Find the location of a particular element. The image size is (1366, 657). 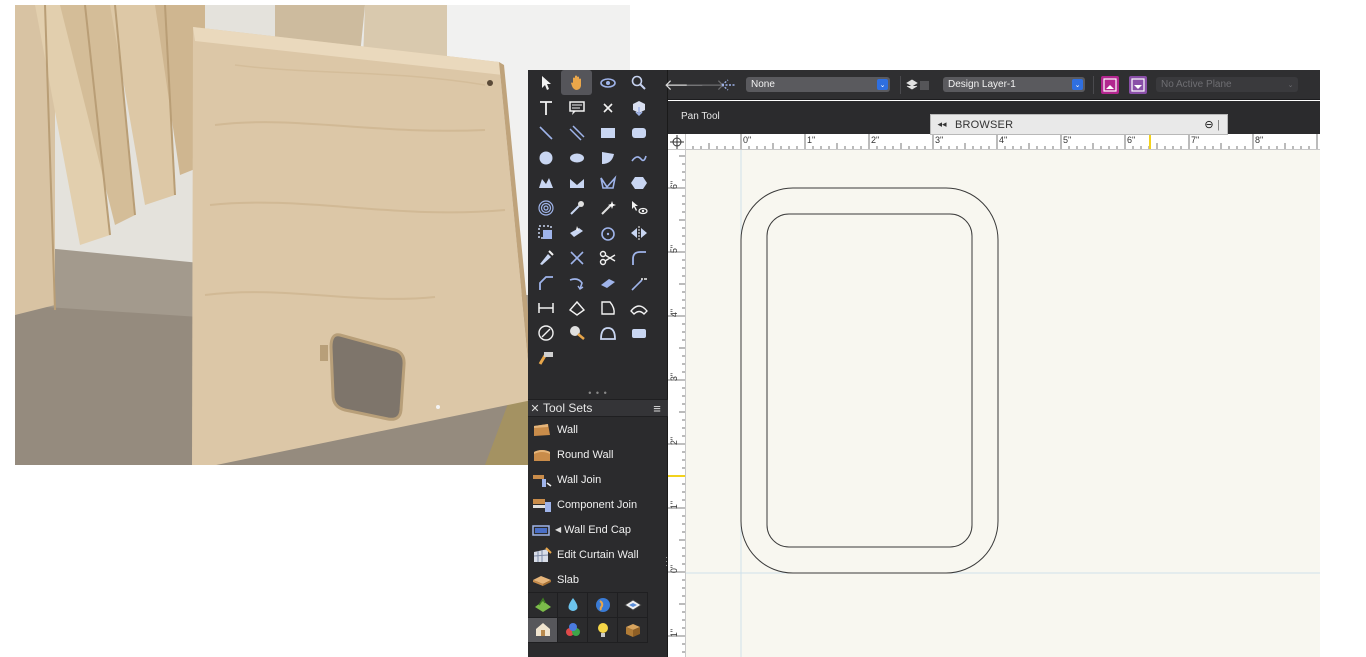

spiral-icon is located at coordinates (545, 207).